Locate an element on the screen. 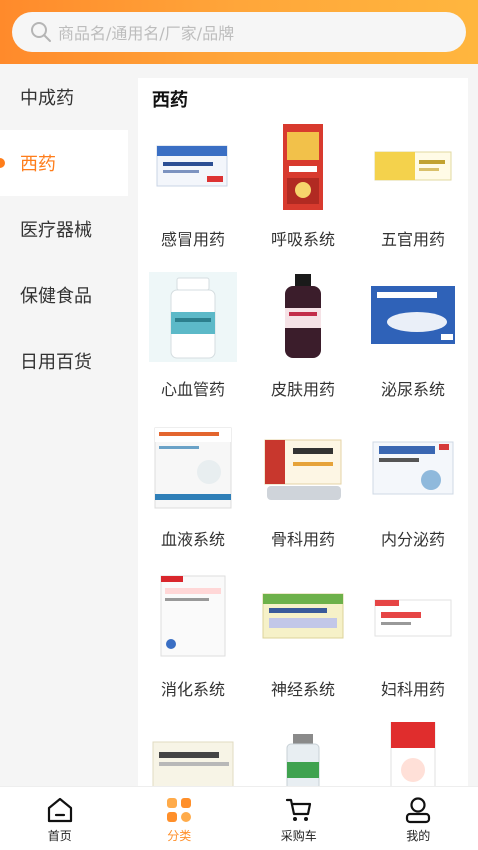 This screenshot has width=478, height=850. category-item-ent: 五官用药 is located at coordinates (413, 197).